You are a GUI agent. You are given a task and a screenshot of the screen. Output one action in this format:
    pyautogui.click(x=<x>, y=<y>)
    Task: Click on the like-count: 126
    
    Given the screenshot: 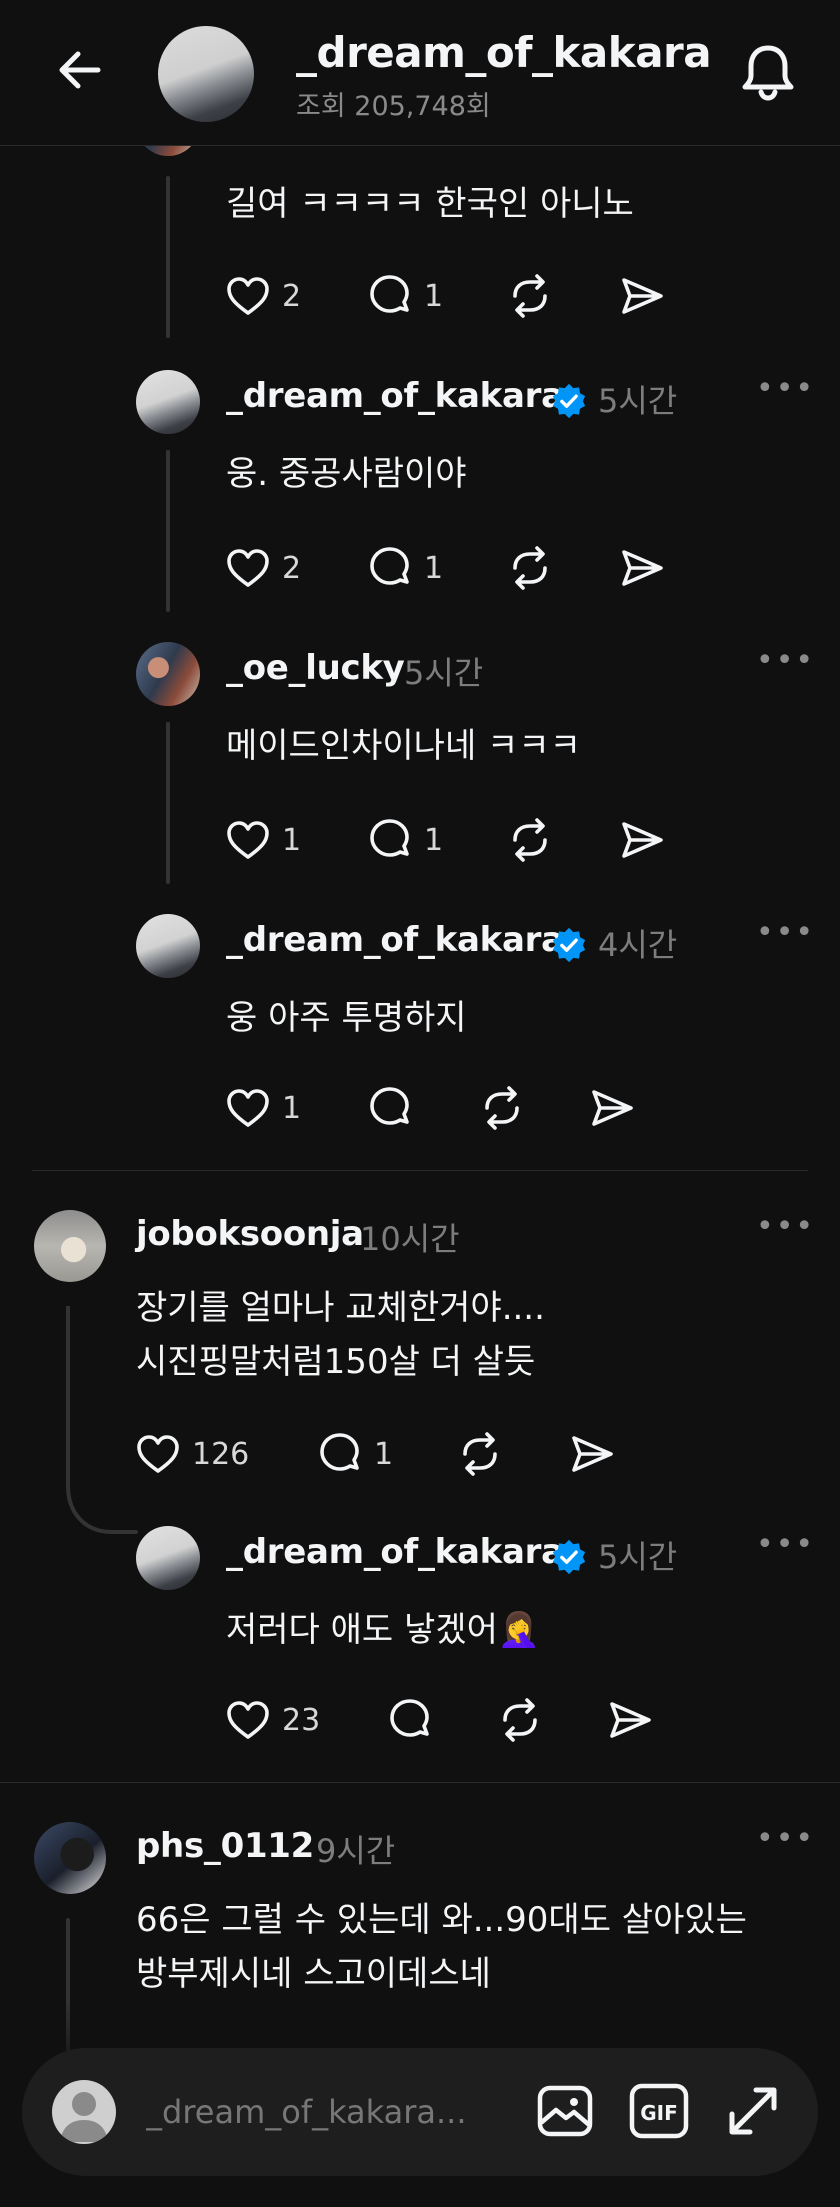 What is the action you would take?
    pyautogui.click(x=221, y=1454)
    